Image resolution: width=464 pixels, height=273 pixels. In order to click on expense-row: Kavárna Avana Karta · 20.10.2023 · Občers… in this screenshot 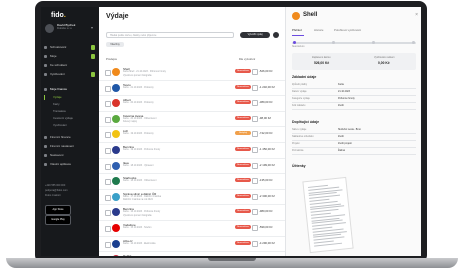, I will do `click(192, 120)`.